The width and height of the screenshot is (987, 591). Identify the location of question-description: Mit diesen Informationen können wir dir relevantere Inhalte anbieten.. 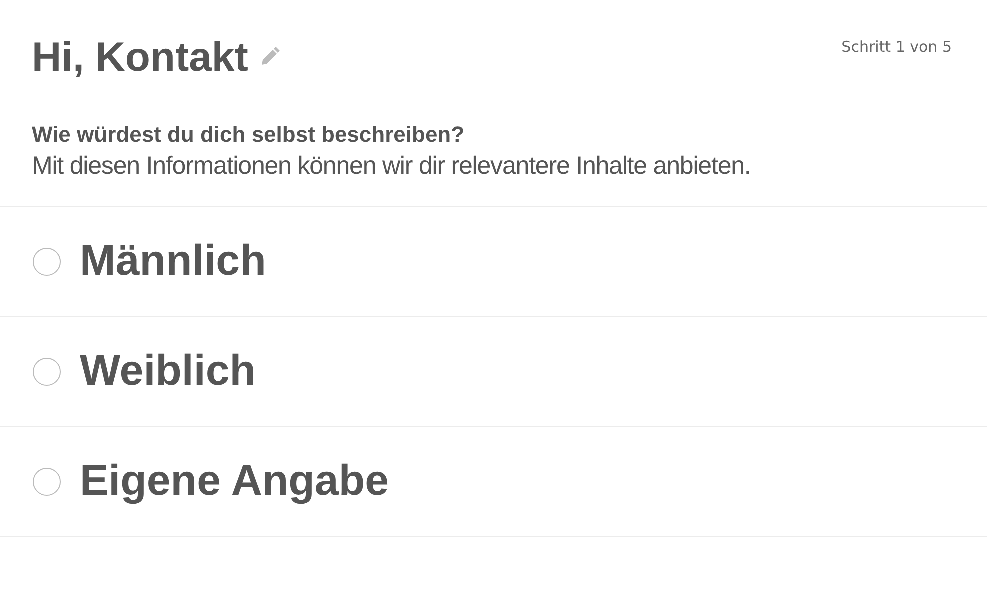
(392, 166).